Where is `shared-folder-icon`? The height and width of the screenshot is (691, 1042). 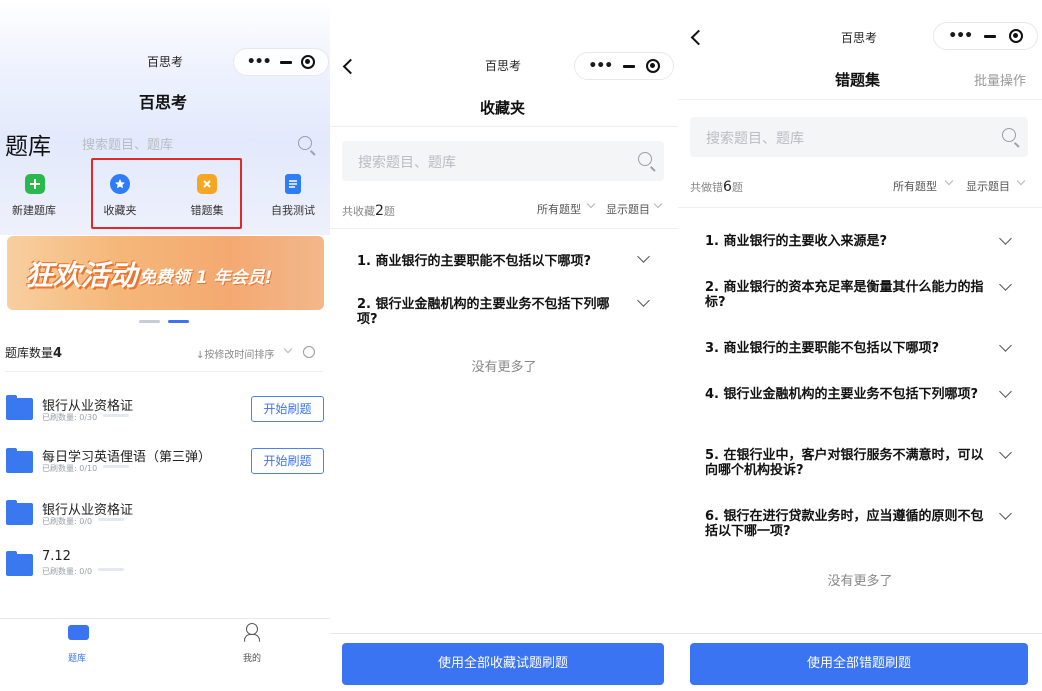
shared-folder-icon is located at coordinates (19, 460).